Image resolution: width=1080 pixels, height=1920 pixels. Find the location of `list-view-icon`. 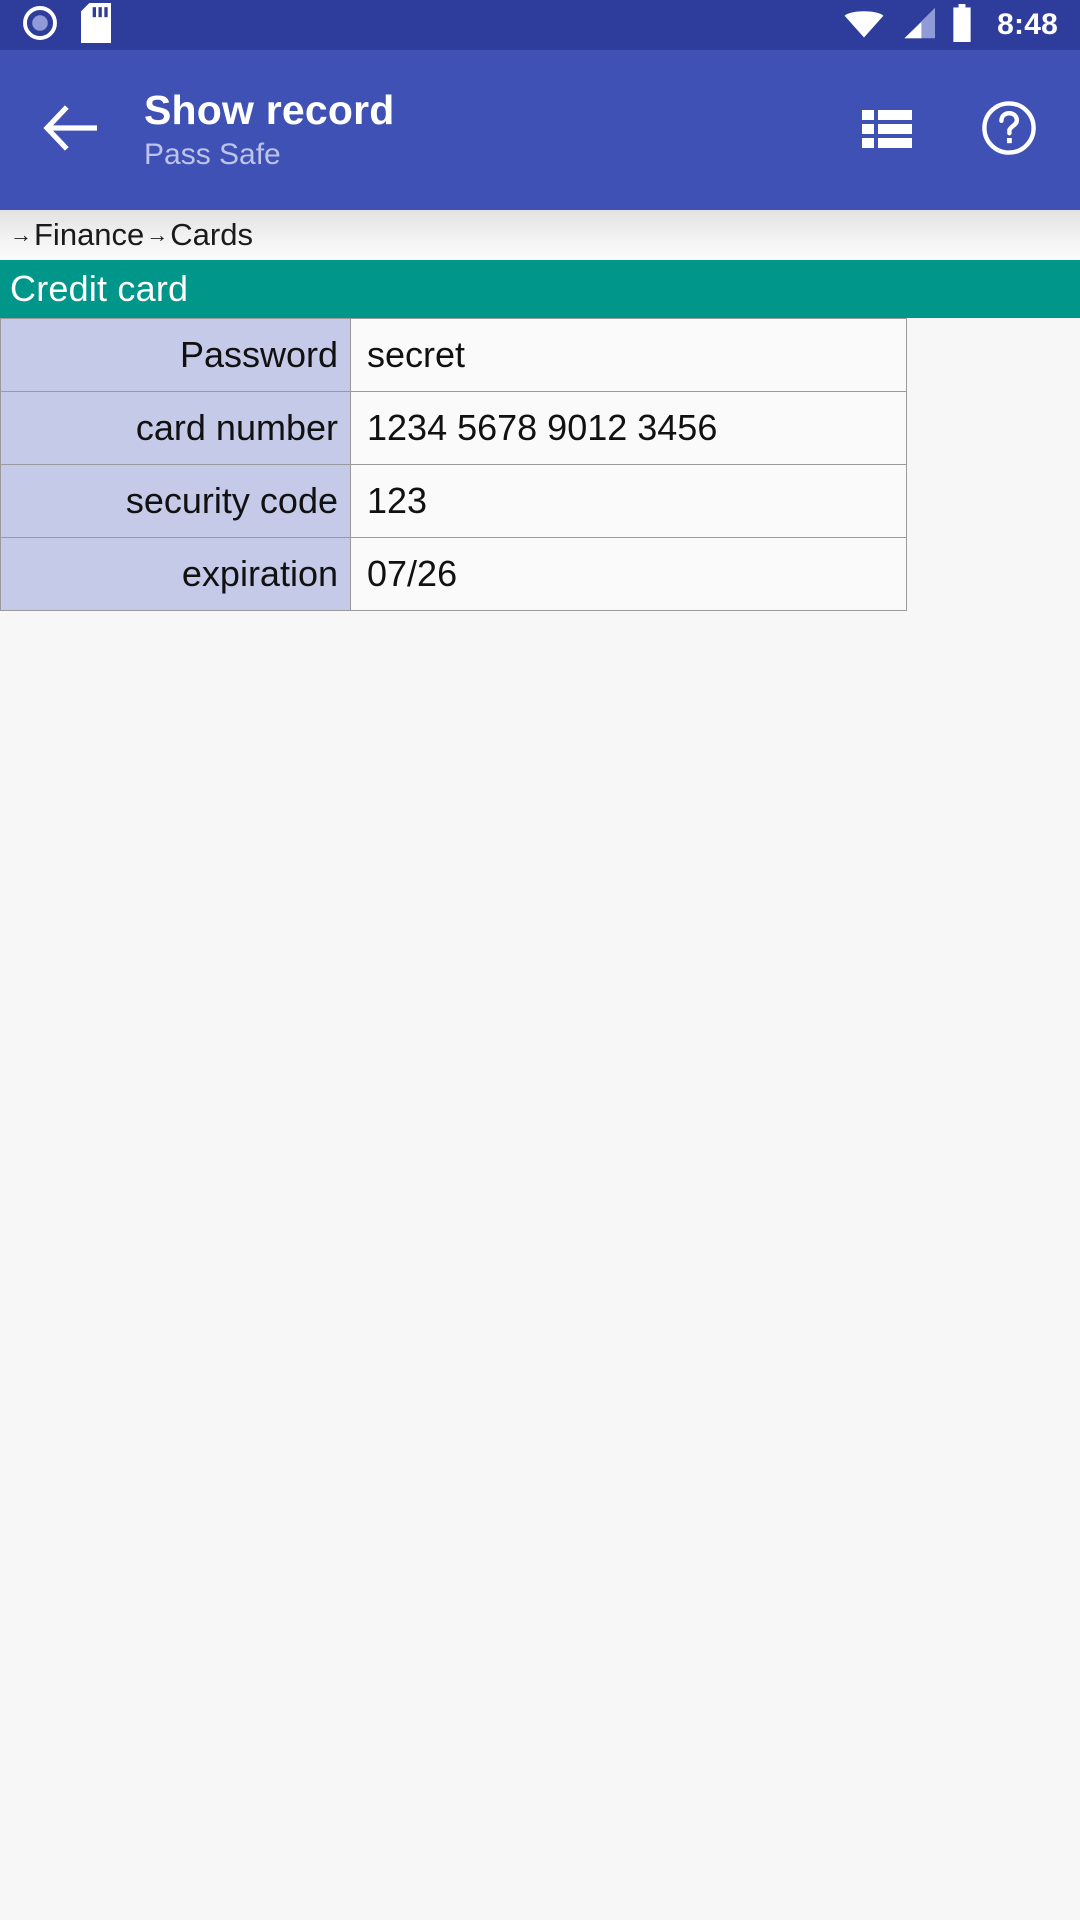

list-view-icon is located at coordinates (887, 130).